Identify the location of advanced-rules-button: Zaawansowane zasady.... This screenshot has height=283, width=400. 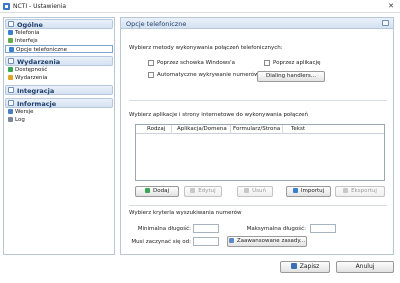
(267, 241).